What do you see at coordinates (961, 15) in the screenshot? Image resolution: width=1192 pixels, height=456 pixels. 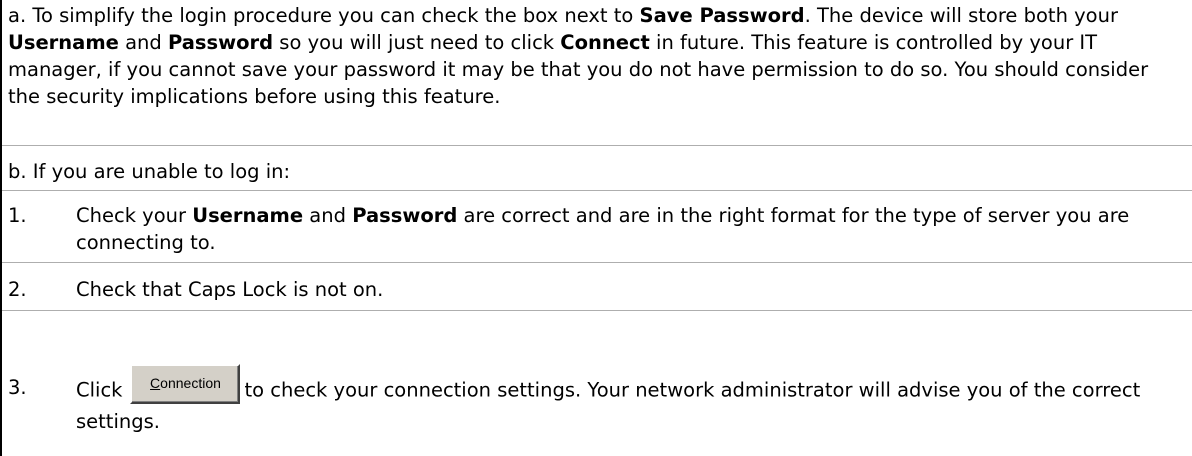 I see `para-a-text-2: . The device will store both your` at bounding box center [961, 15].